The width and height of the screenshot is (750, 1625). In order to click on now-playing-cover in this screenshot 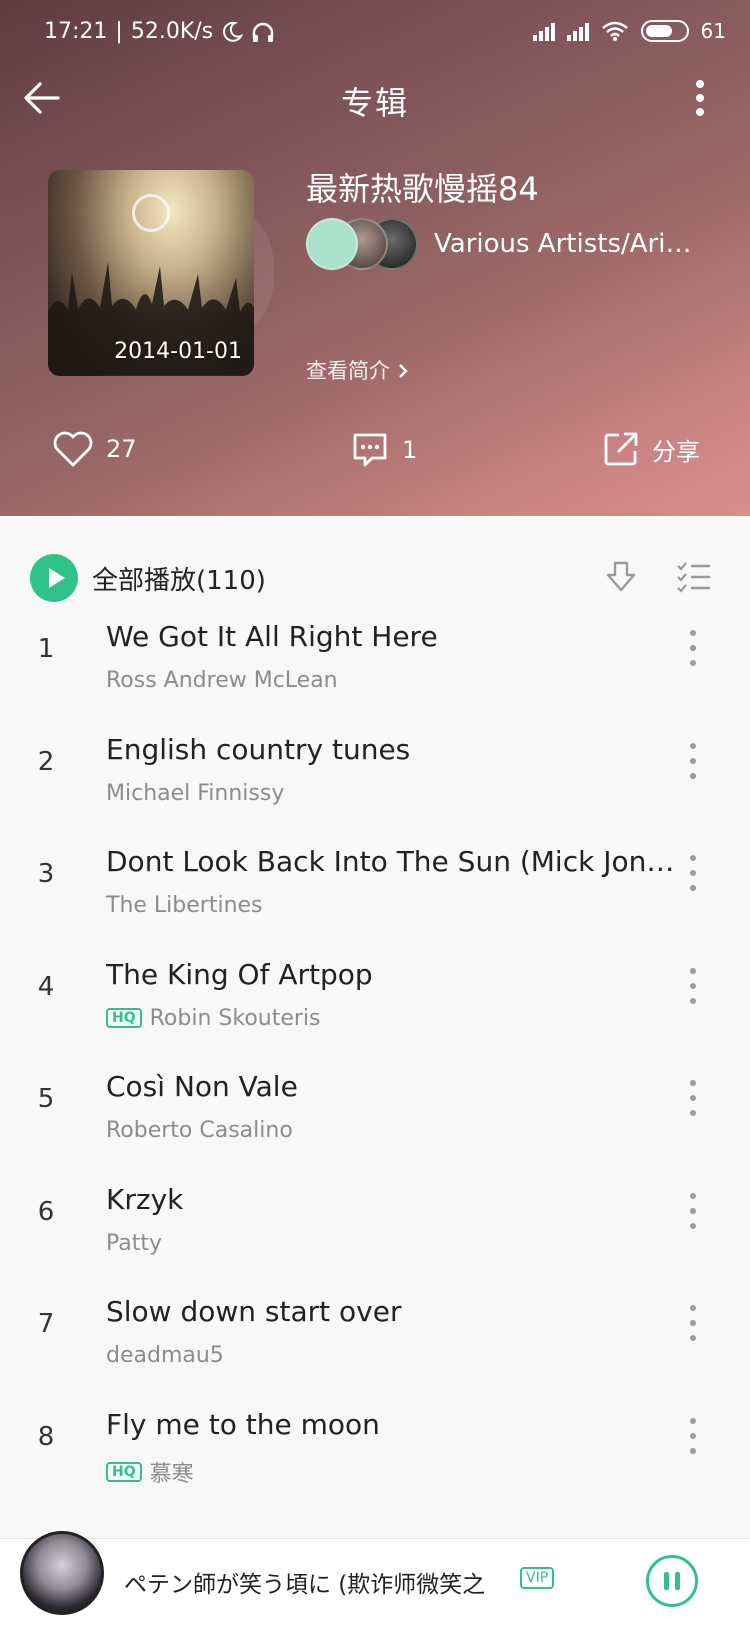, I will do `click(62, 1573)`.